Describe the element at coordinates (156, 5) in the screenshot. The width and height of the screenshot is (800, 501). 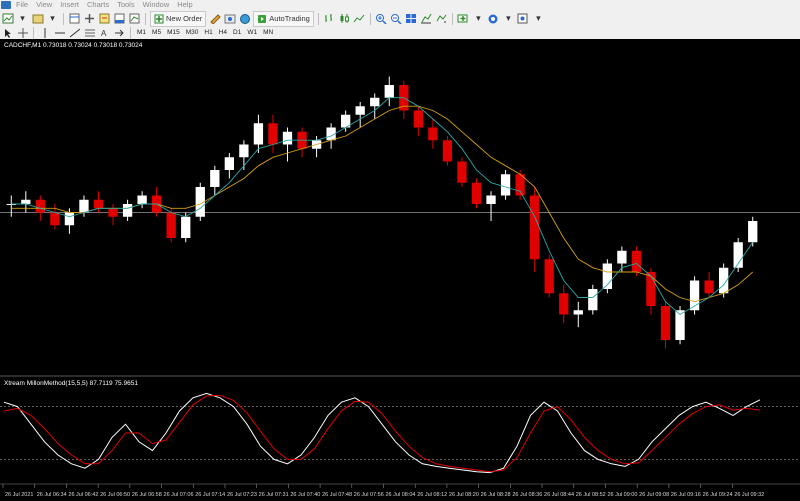
I see `menu-window: Window` at that location.